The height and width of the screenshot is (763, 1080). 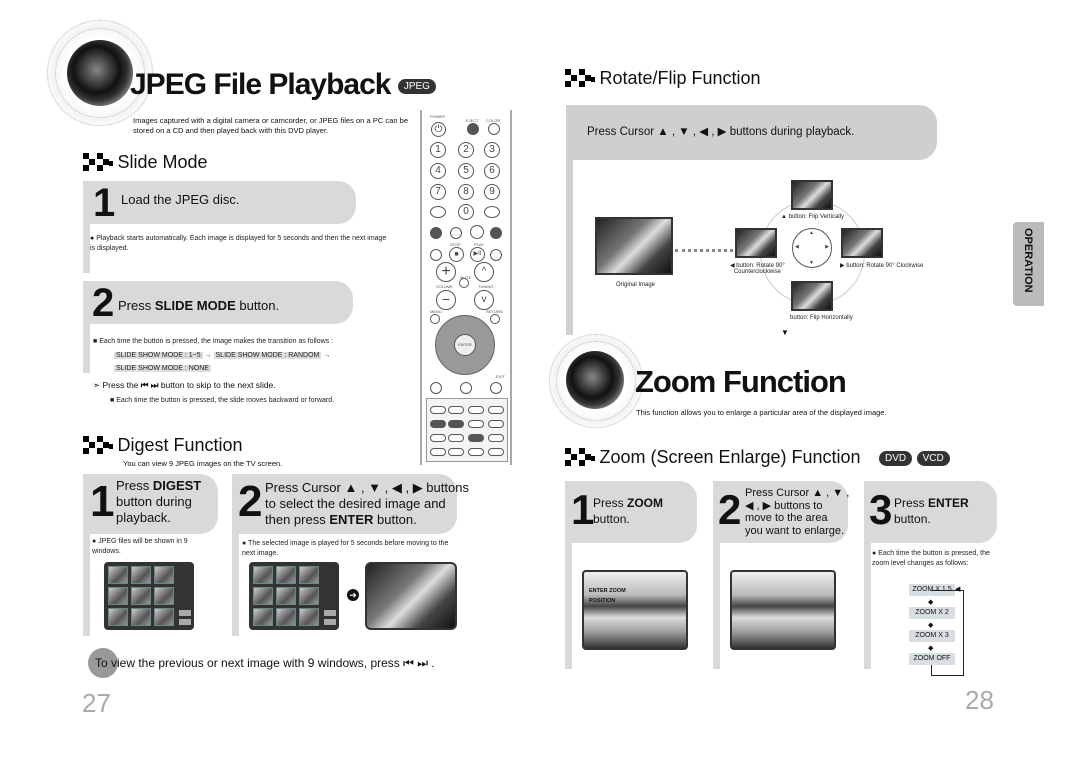 I want to click on timer-clock-button, so click(x=476, y=452).